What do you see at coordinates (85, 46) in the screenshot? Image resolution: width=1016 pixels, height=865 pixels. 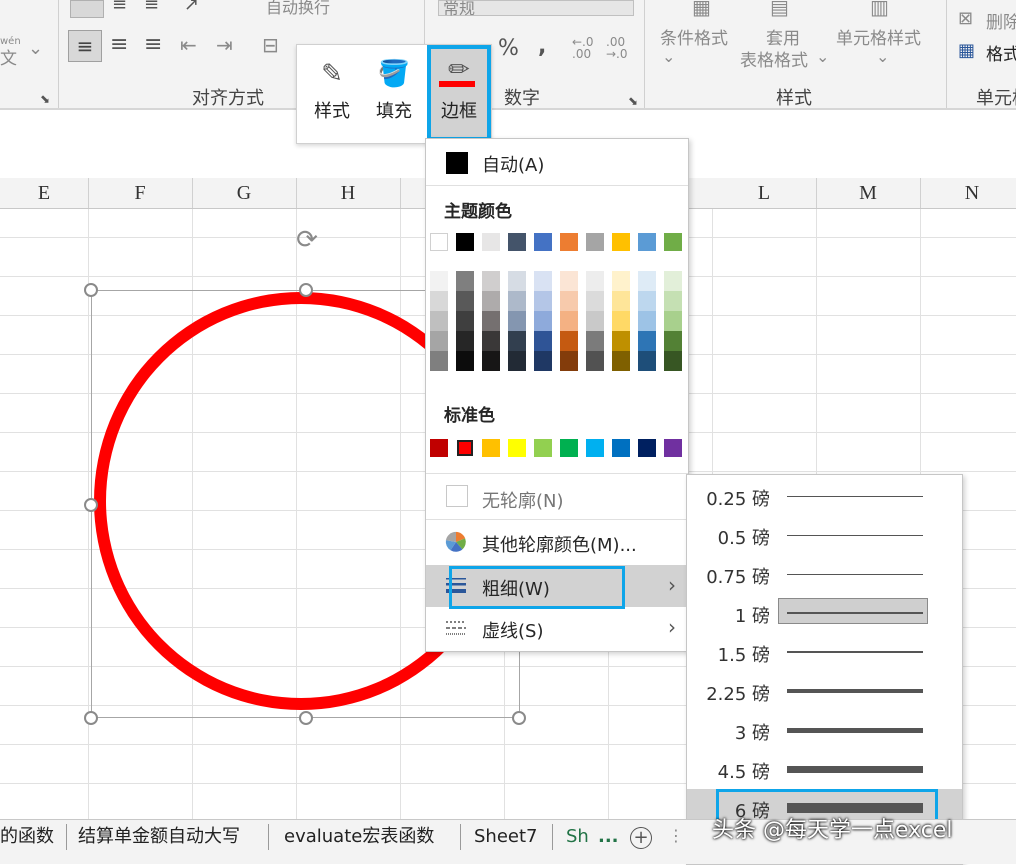 I see `align-left-button: ≡` at bounding box center [85, 46].